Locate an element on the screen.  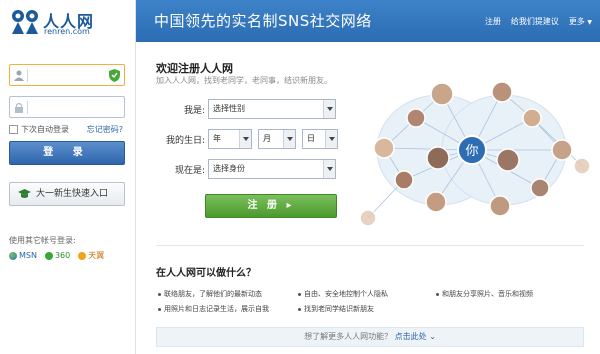
gender-row: 我是: 选择性别 is located at coordinates (249, 109).